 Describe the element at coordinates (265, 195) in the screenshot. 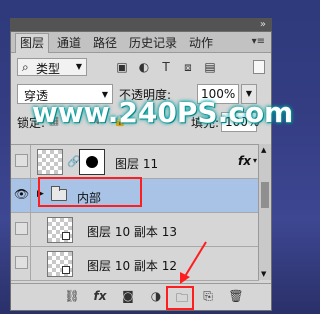

I see `scroll-thumb` at that location.